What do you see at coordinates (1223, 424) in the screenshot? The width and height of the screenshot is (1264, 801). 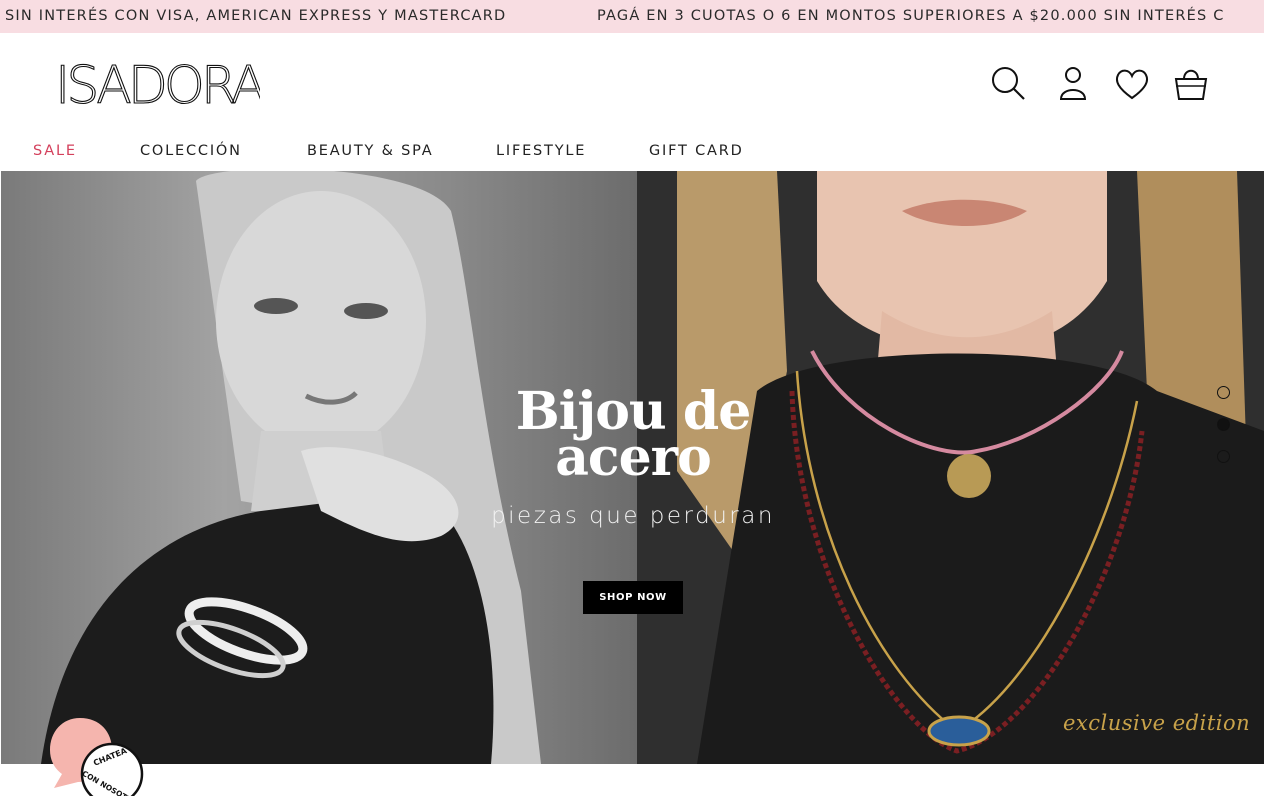 I see `carousel-dot-active` at bounding box center [1223, 424].